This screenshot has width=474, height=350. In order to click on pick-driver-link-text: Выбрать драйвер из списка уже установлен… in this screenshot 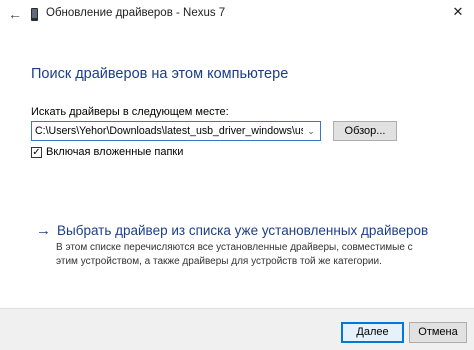, I will do `click(242, 231)`.